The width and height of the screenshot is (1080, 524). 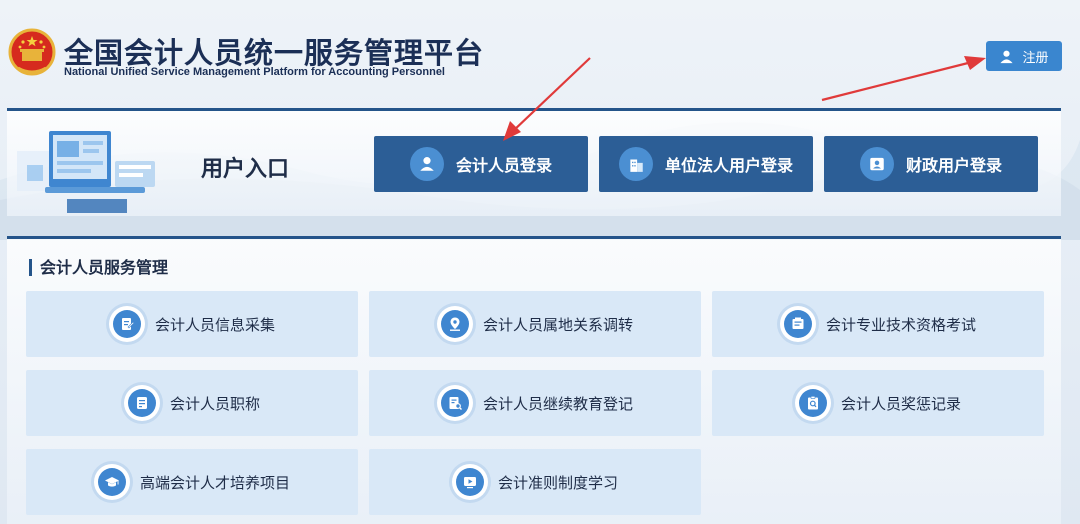 I want to click on tile-label: 会计准则制度学习, so click(x=557, y=482).